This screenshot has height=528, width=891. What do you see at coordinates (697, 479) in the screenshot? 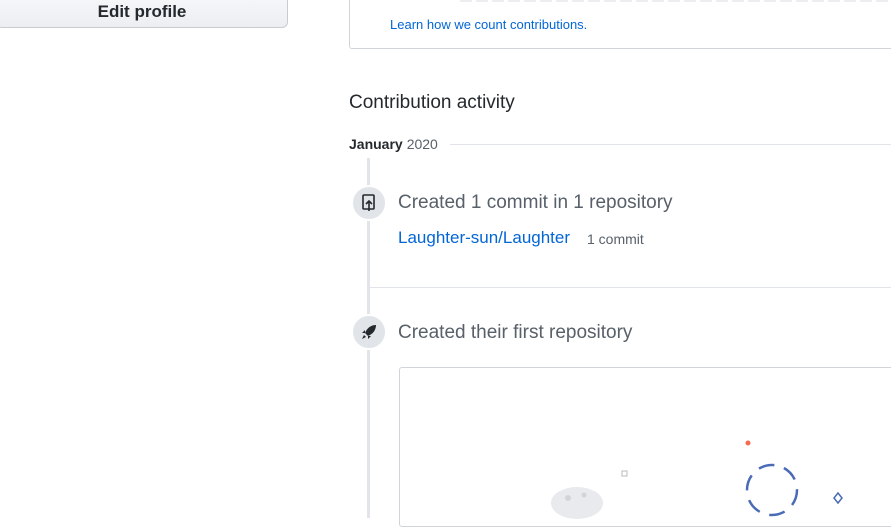
I see `space-illustration` at bounding box center [697, 479].